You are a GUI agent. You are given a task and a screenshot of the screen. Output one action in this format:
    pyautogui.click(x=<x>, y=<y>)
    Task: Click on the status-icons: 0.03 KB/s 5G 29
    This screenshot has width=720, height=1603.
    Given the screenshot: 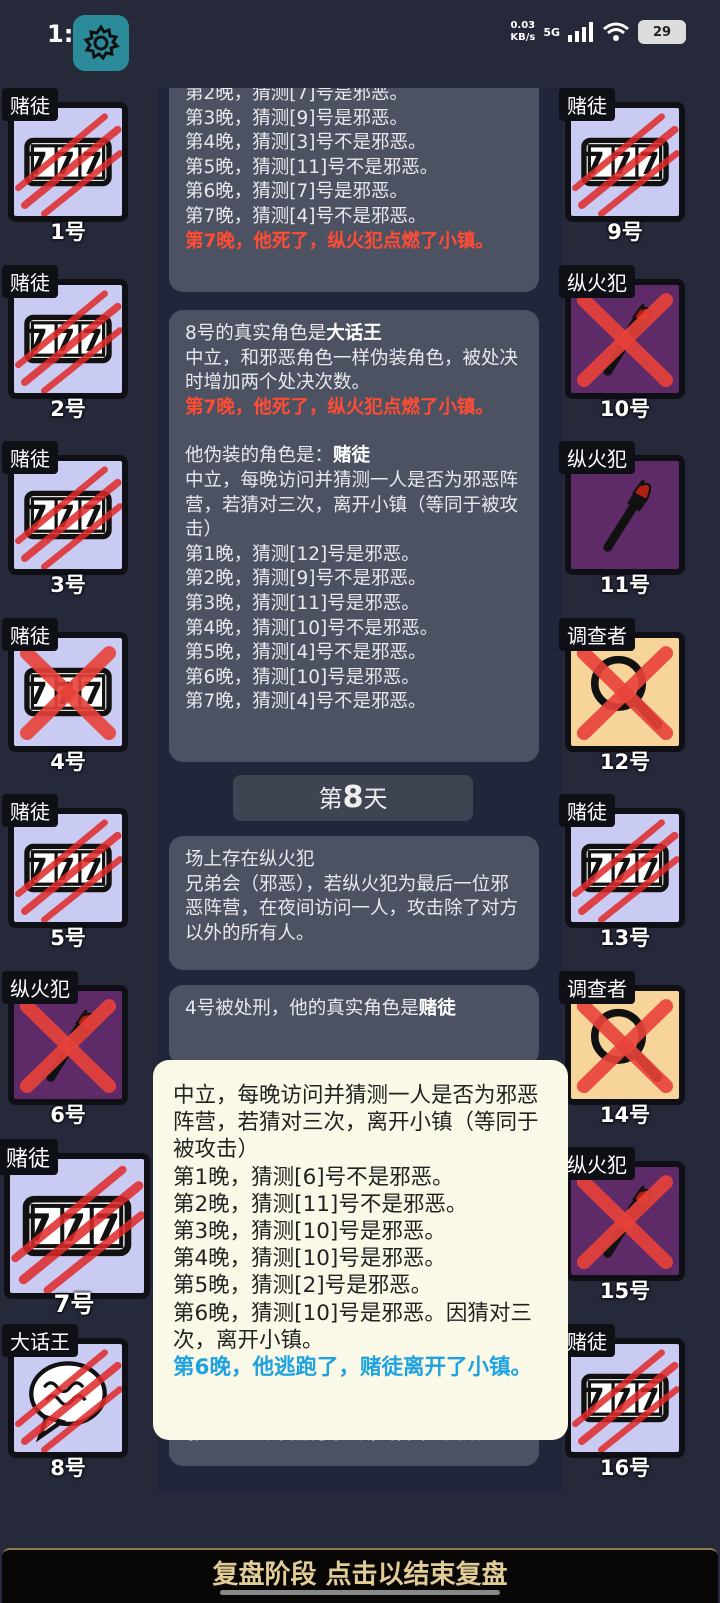 What is the action you would take?
    pyautogui.click(x=598, y=32)
    